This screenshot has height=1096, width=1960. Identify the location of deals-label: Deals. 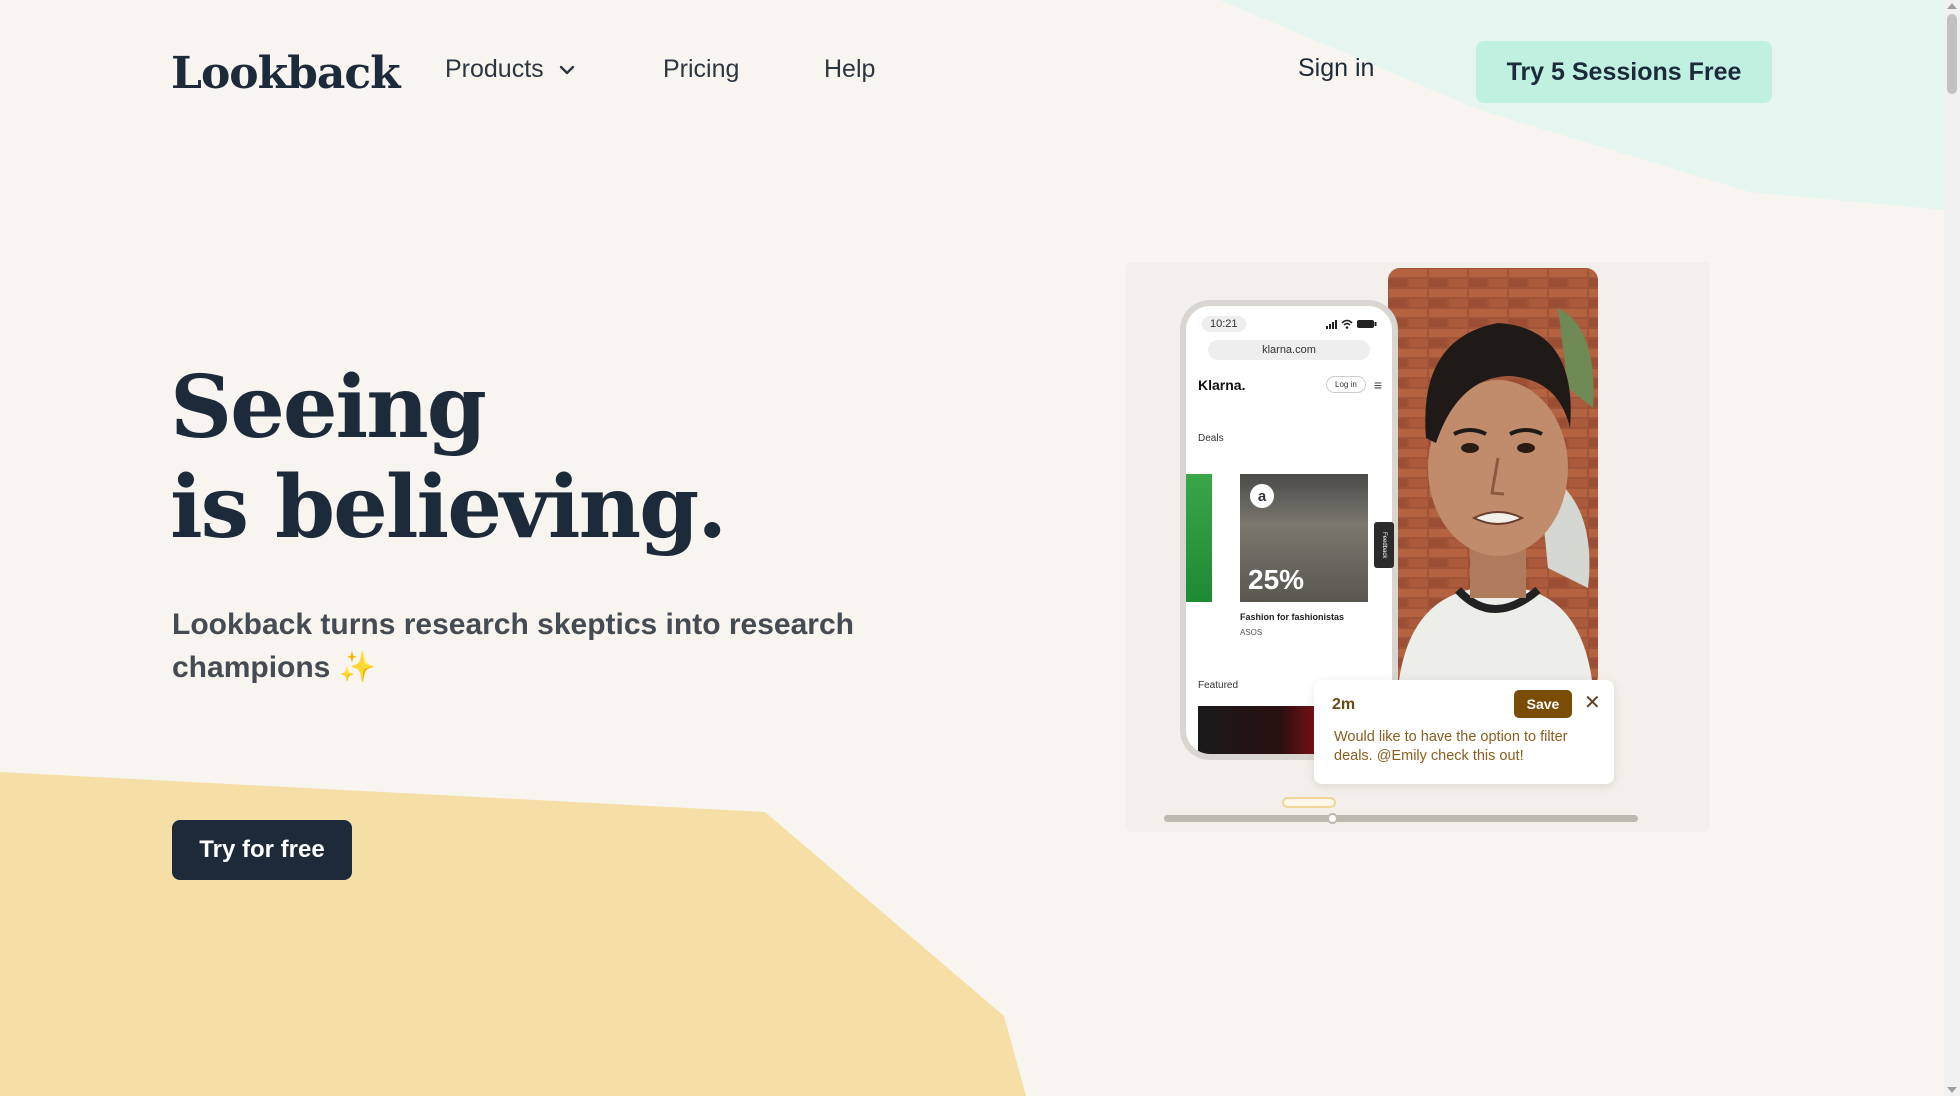
(1211, 438).